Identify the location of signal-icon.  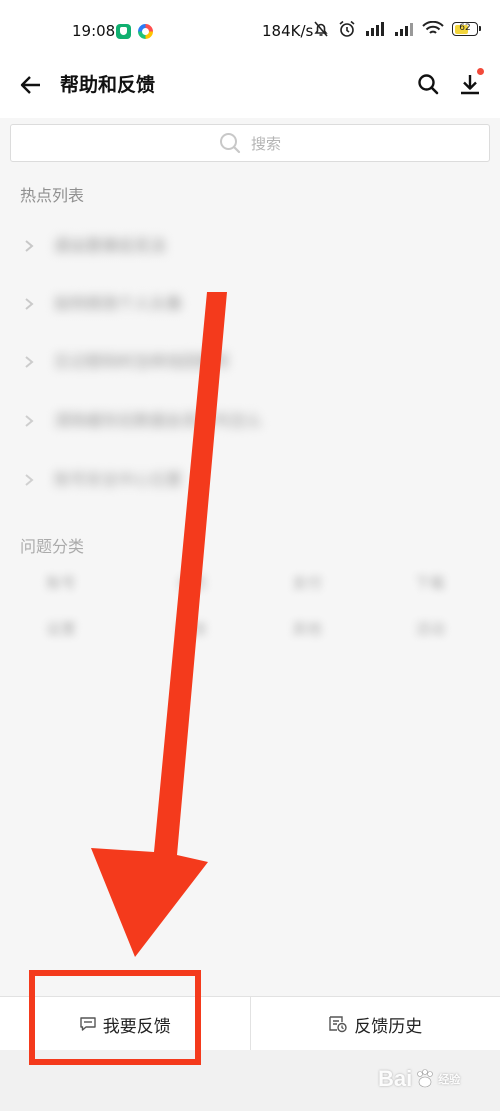
(404, 29).